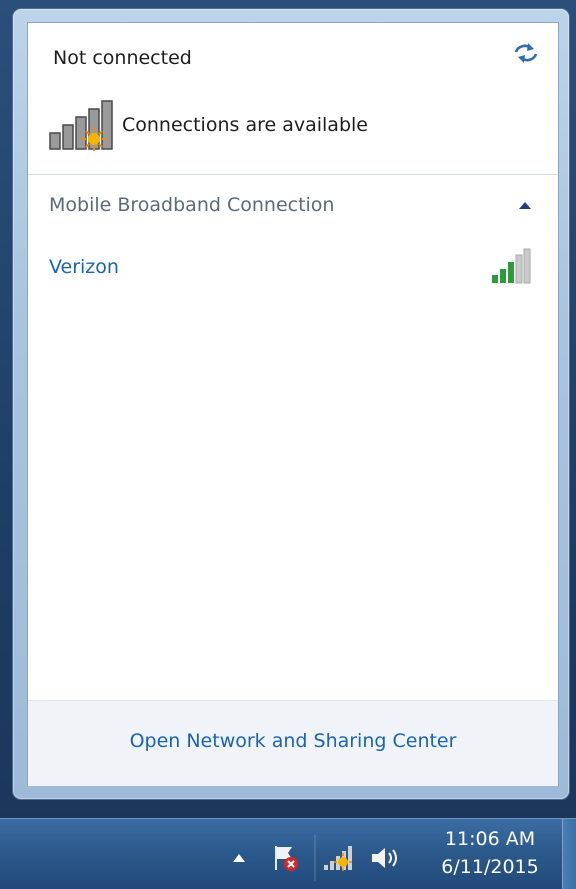  What do you see at coordinates (192, 205) in the screenshot?
I see `section-label: Mobile Broadband Connection` at bounding box center [192, 205].